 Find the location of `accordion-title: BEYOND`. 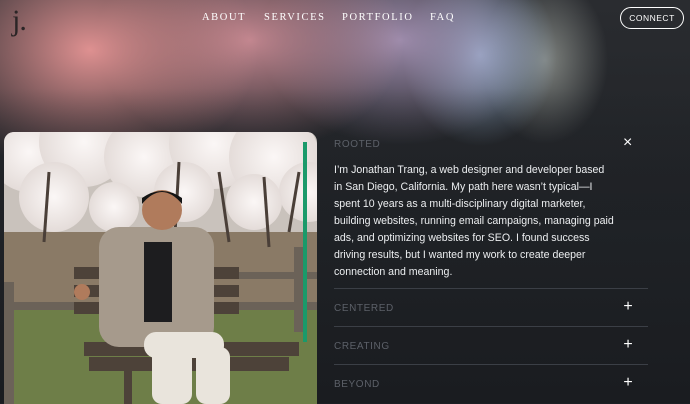

accordion-title: BEYOND is located at coordinates (357, 384).